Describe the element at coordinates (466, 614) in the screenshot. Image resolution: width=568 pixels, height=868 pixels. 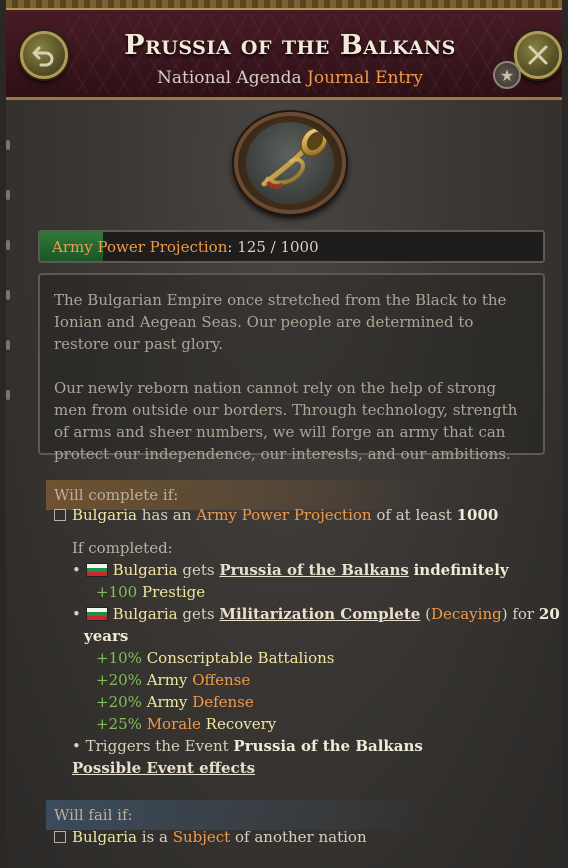
I see `decaying-link: Decaying` at that location.